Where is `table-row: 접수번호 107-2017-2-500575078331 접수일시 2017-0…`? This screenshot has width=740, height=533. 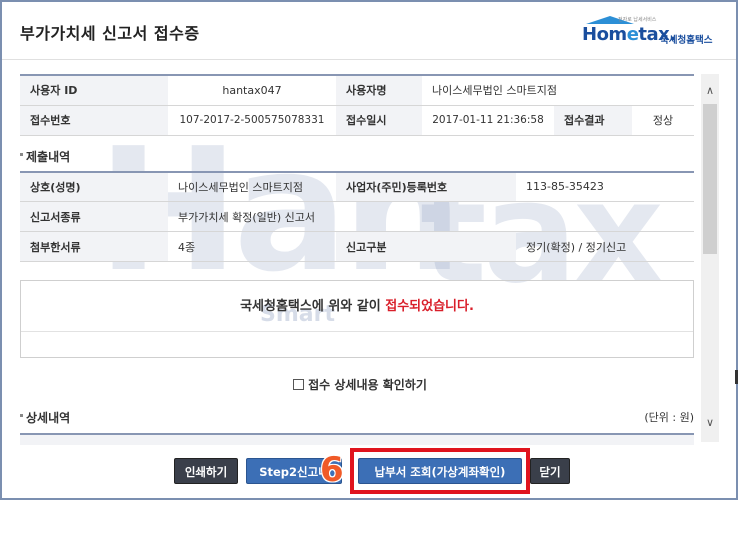 table-row: 접수번호 107-2017-2-500575078331 접수일시 2017-0… is located at coordinates (357, 120).